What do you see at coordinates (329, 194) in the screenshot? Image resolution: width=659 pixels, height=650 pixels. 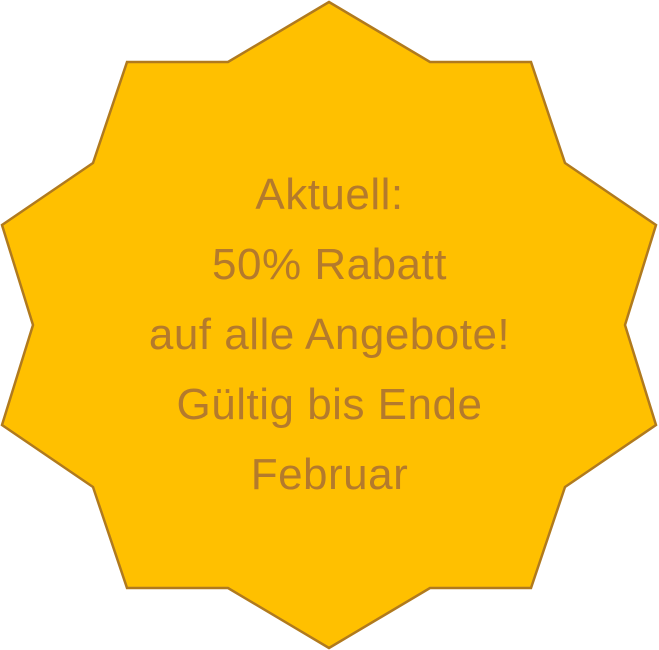 I see `promo-line-heading: Aktuell:` at bounding box center [329, 194].